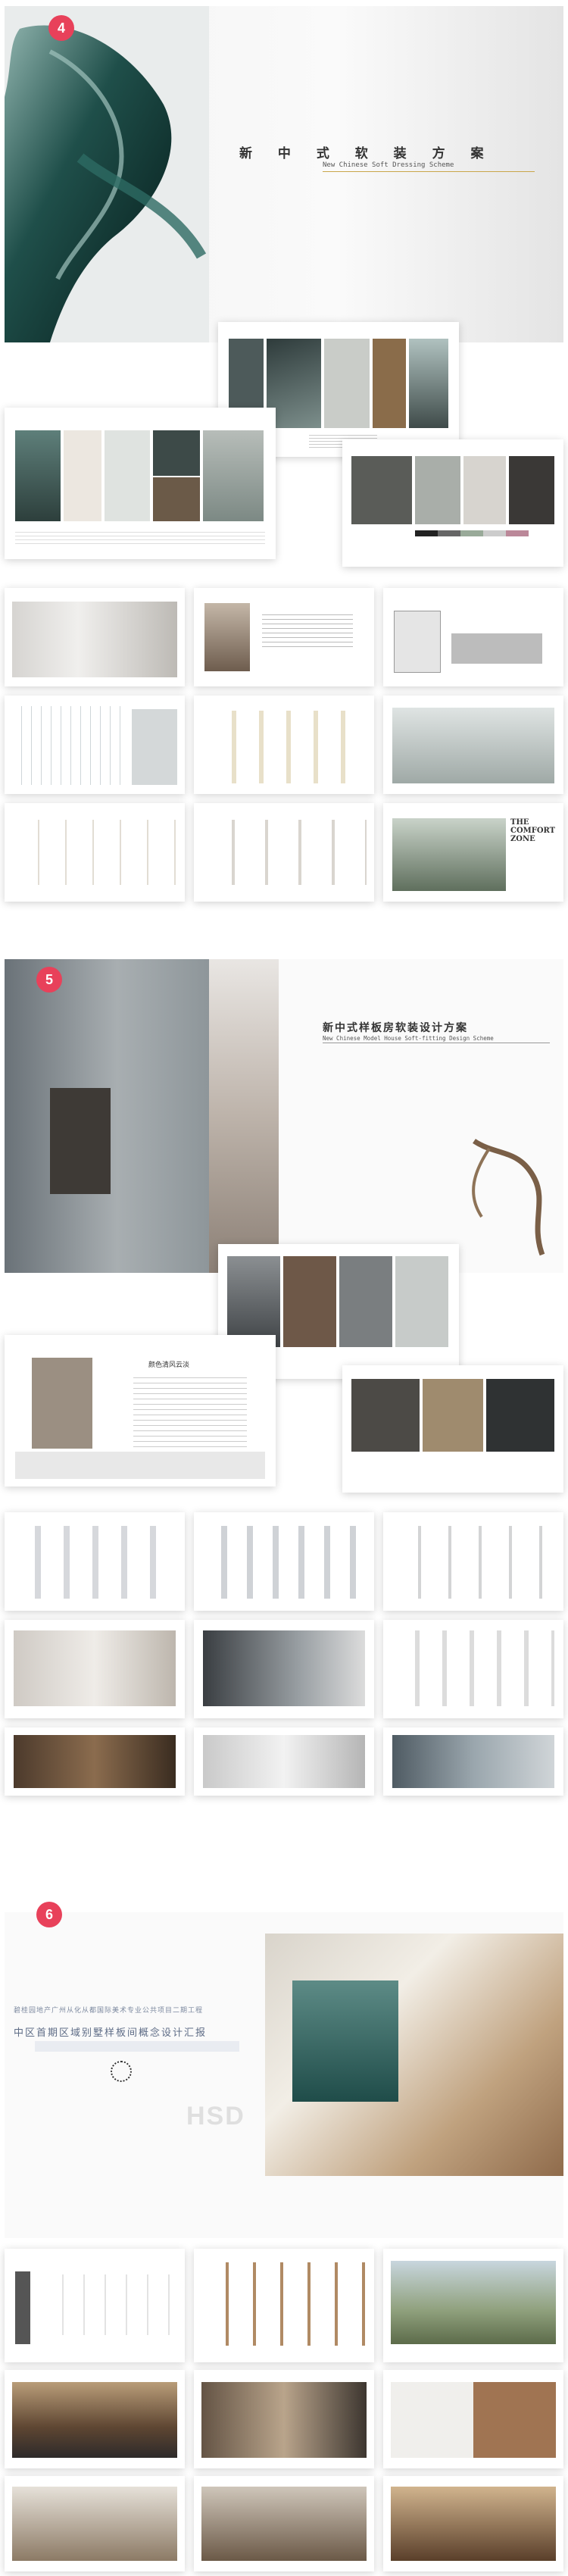 This screenshot has width=568, height=2576. Describe the element at coordinates (121, 2071) in the screenshot. I see `logo-mark` at that location.